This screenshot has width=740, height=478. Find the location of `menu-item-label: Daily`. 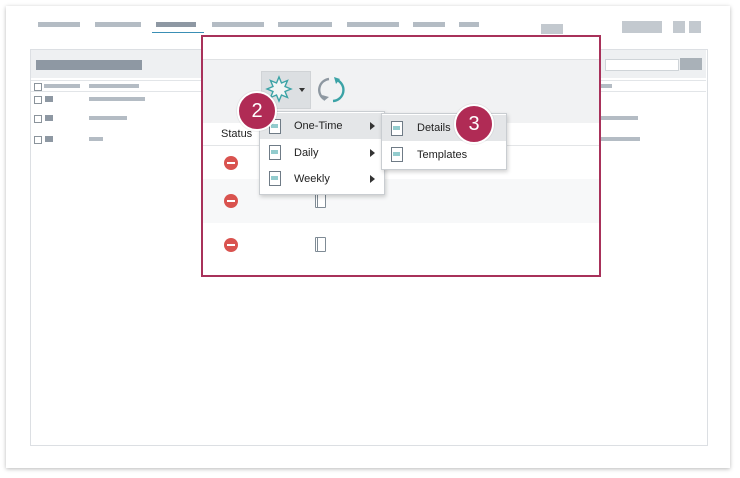

menu-item-label: Daily is located at coordinates (306, 153).